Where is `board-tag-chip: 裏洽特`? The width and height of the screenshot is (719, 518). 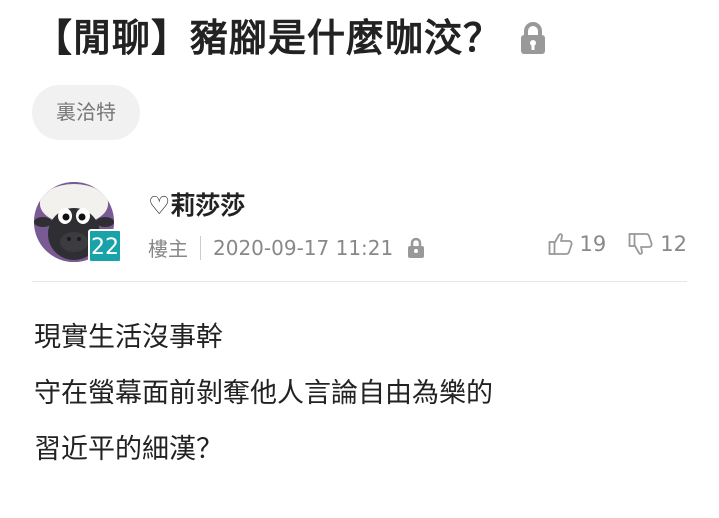
board-tag-chip: 裏洽特 is located at coordinates (86, 112).